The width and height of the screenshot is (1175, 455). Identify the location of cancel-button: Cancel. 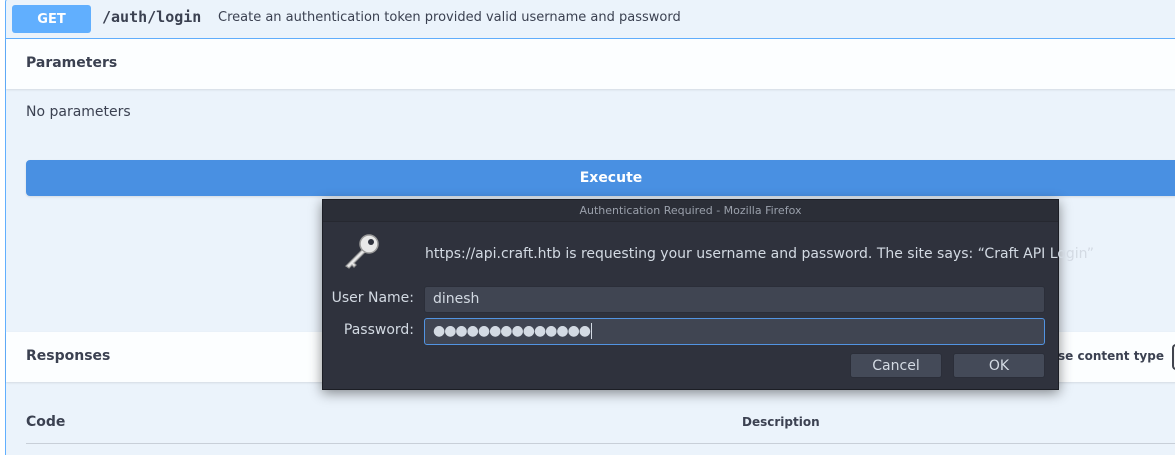
(896, 365).